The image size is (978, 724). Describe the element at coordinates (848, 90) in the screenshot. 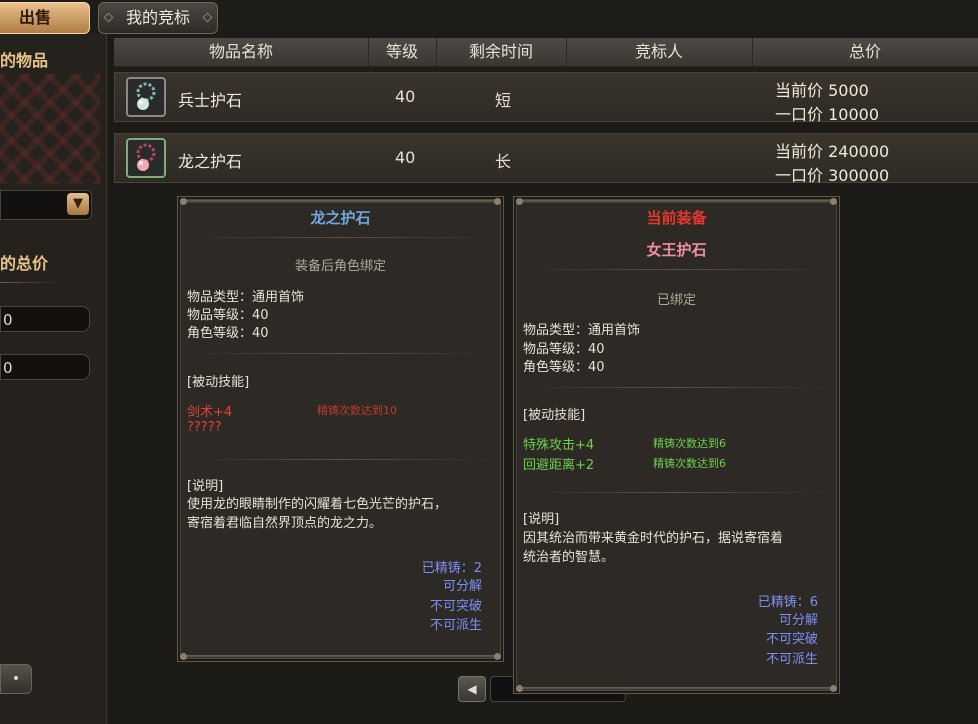

I see `current-price-value: 5000` at that location.